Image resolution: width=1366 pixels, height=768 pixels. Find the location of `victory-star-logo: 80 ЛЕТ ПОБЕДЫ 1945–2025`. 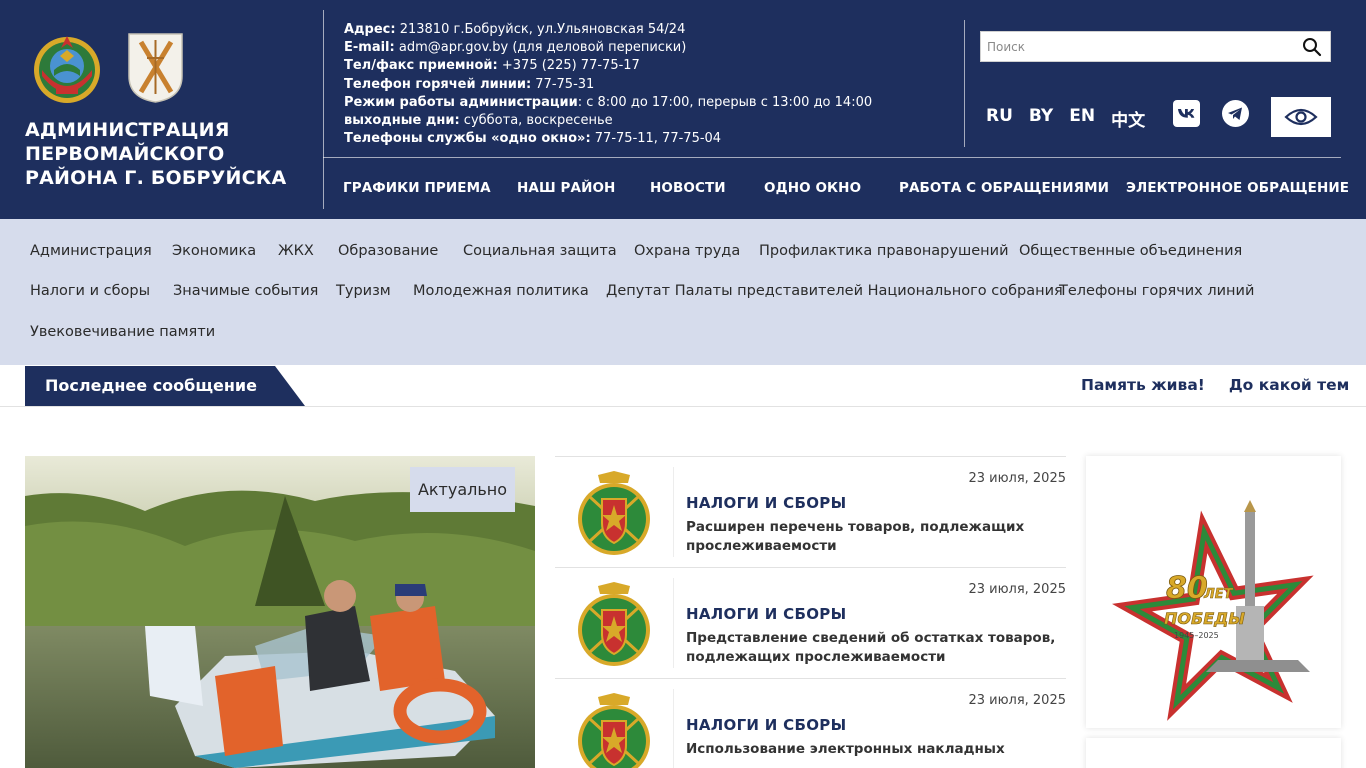

victory-star-logo: 80 ЛЕТ ПОБЕДЫ 1945–2025 is located at coordinates (1213, 610).